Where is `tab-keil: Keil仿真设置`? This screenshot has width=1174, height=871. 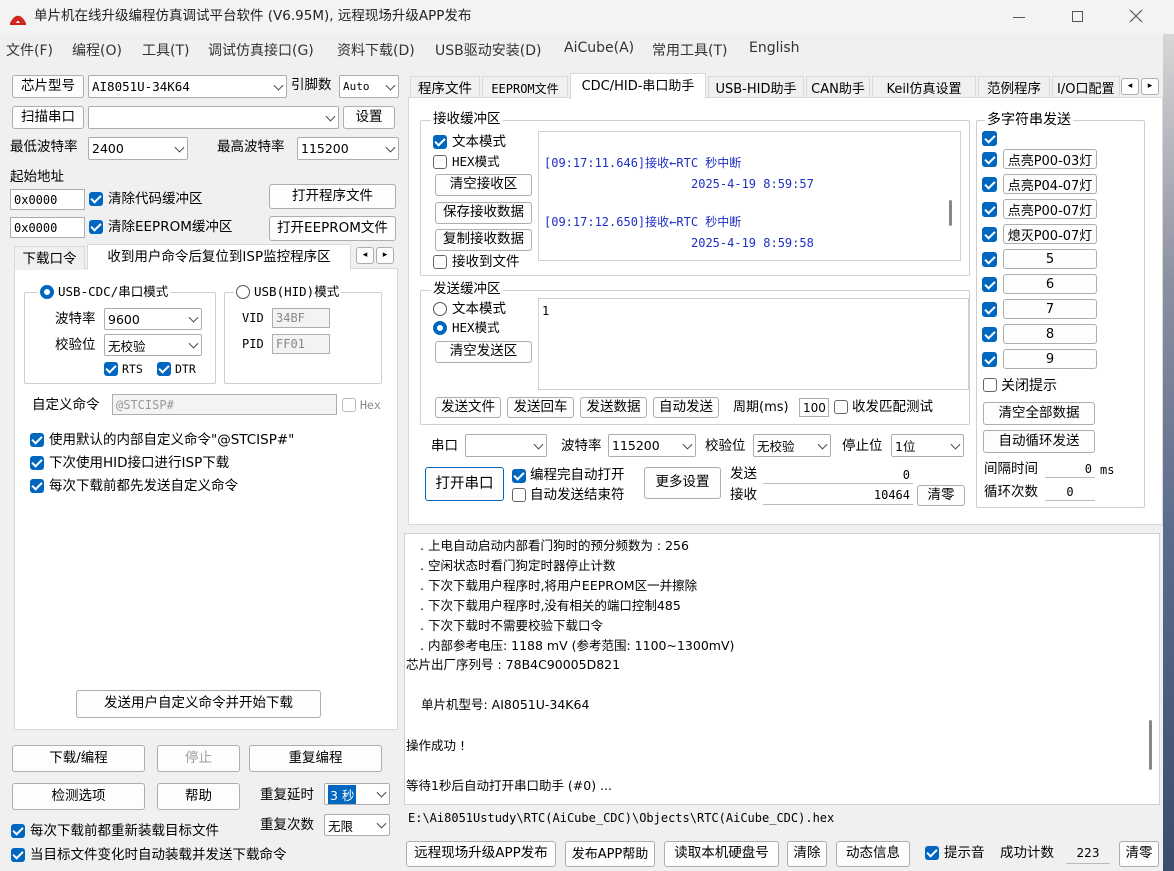 tab-keil: Keil仿真设置 is located at coordinates (924, 87).